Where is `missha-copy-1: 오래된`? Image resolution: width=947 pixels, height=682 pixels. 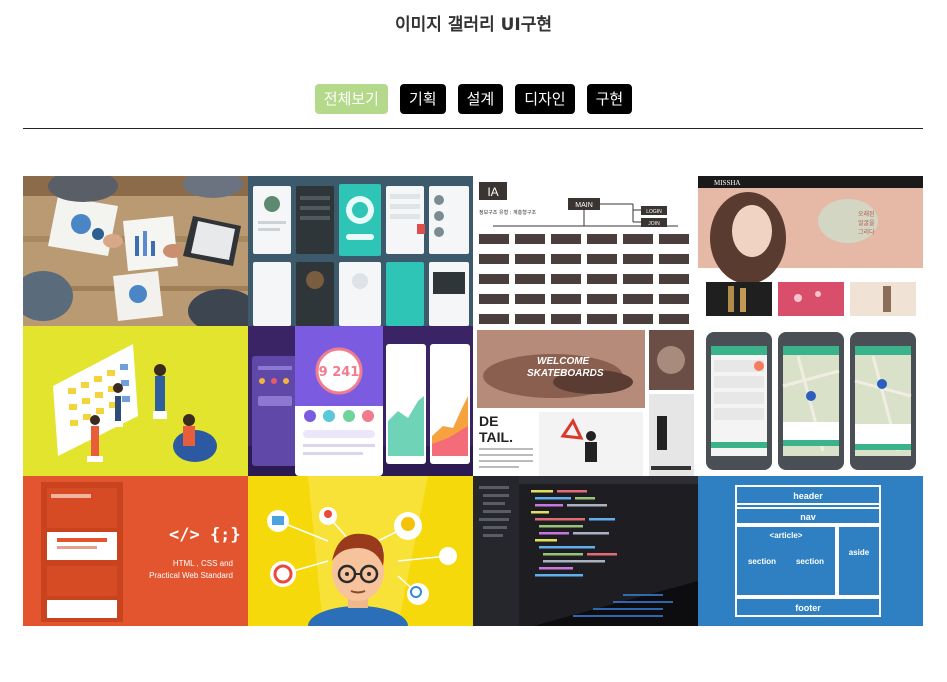 missha-copy-1: 오래된 is located at coordinates (866, 214).